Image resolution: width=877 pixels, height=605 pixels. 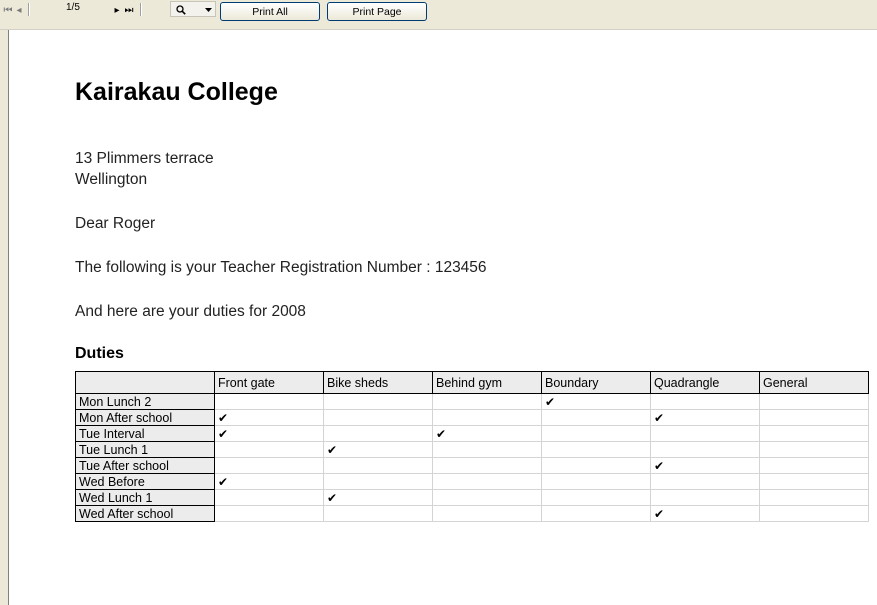 I want to click on prev-page-icon: ◂, so click(x=19, y=10).